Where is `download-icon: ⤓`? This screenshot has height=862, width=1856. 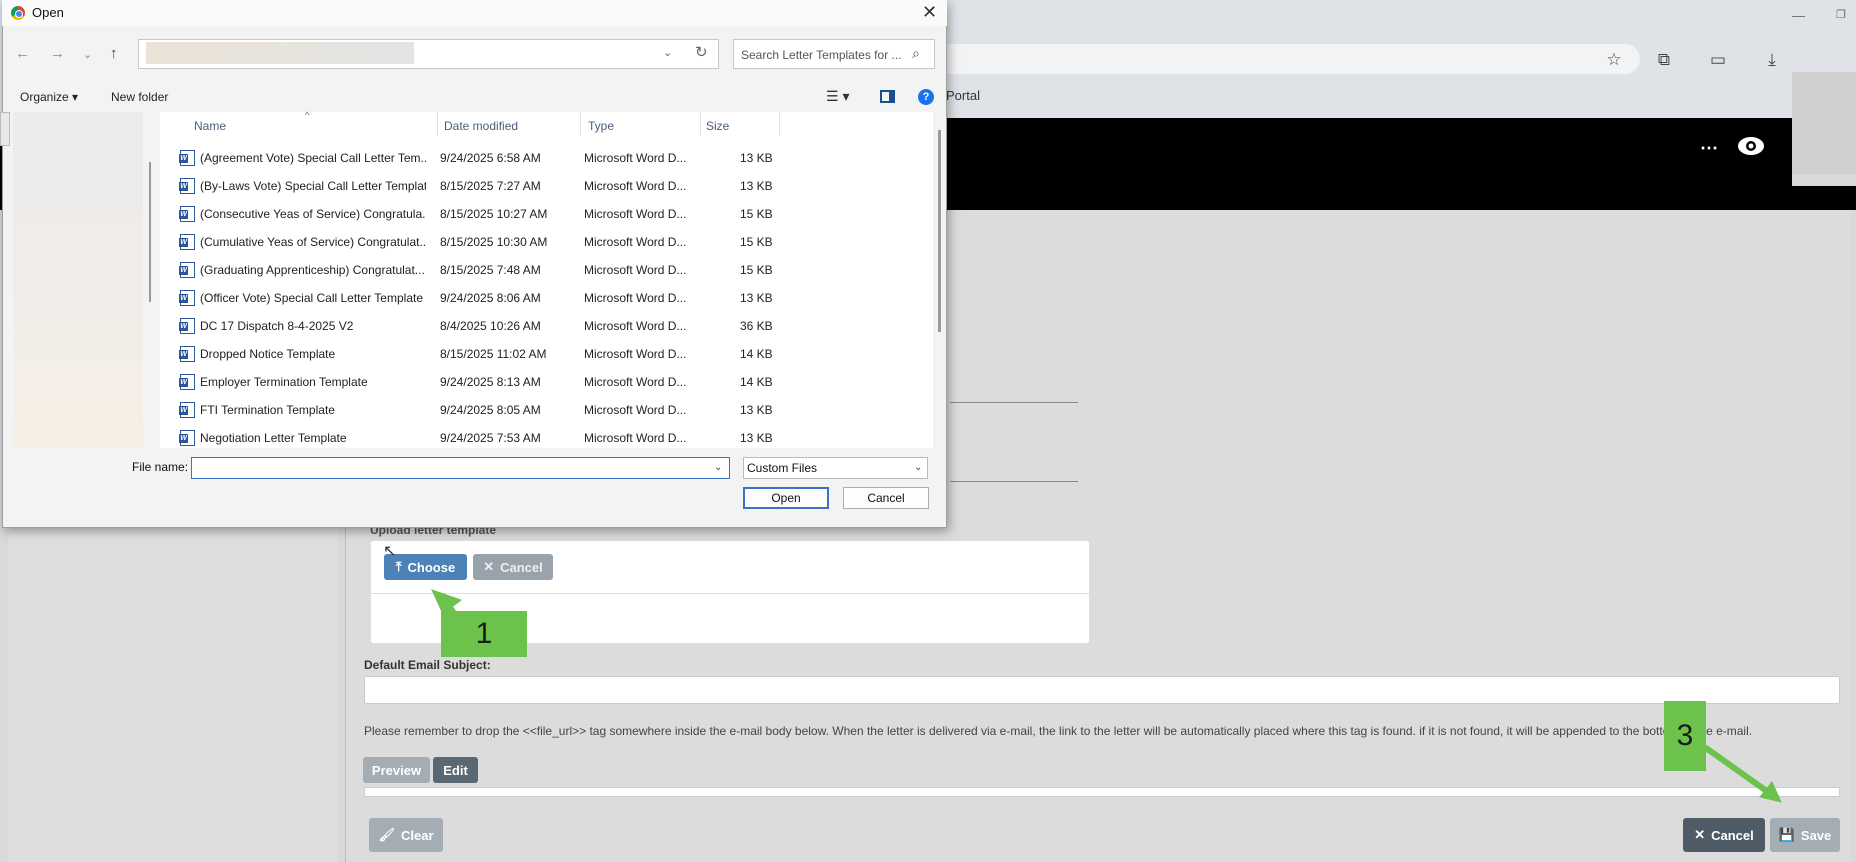
download-icon: ⤓ is located at coordinates (1772, 60).